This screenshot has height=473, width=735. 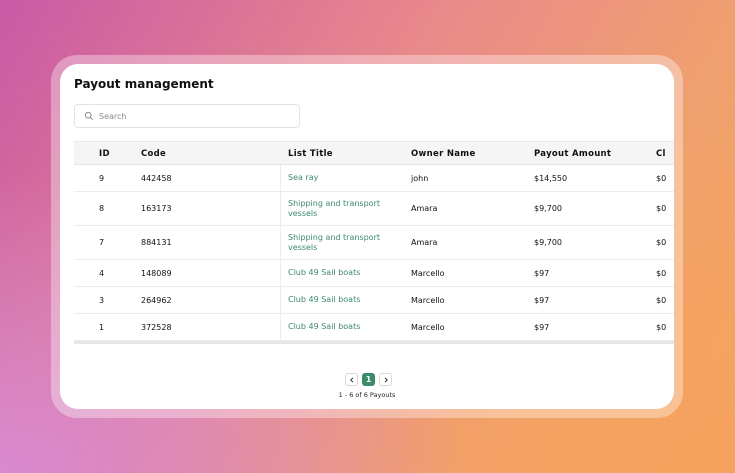 What do you see at coordinates (89, 116) in the screenshot?
I see `search-icon` at bounding box center [89, 116].